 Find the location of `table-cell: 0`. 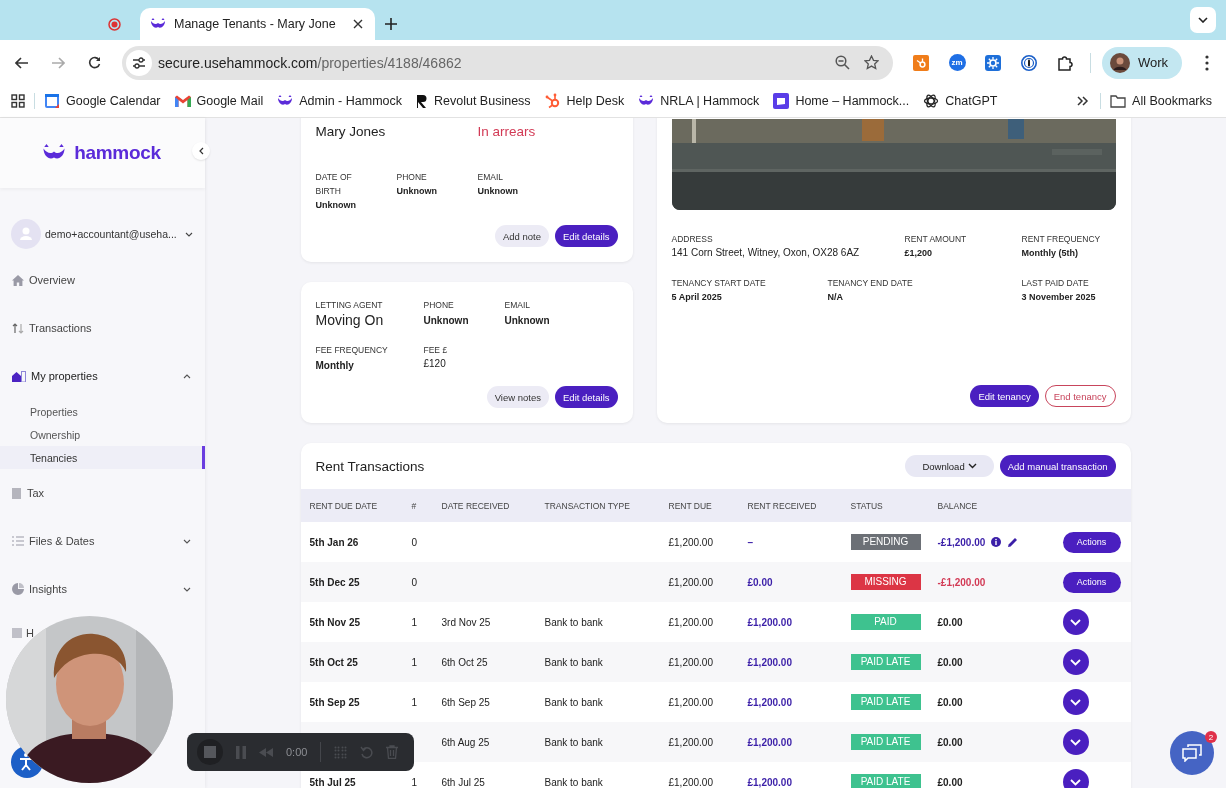

table-cell: 0 is located at coordinates (417, 542).